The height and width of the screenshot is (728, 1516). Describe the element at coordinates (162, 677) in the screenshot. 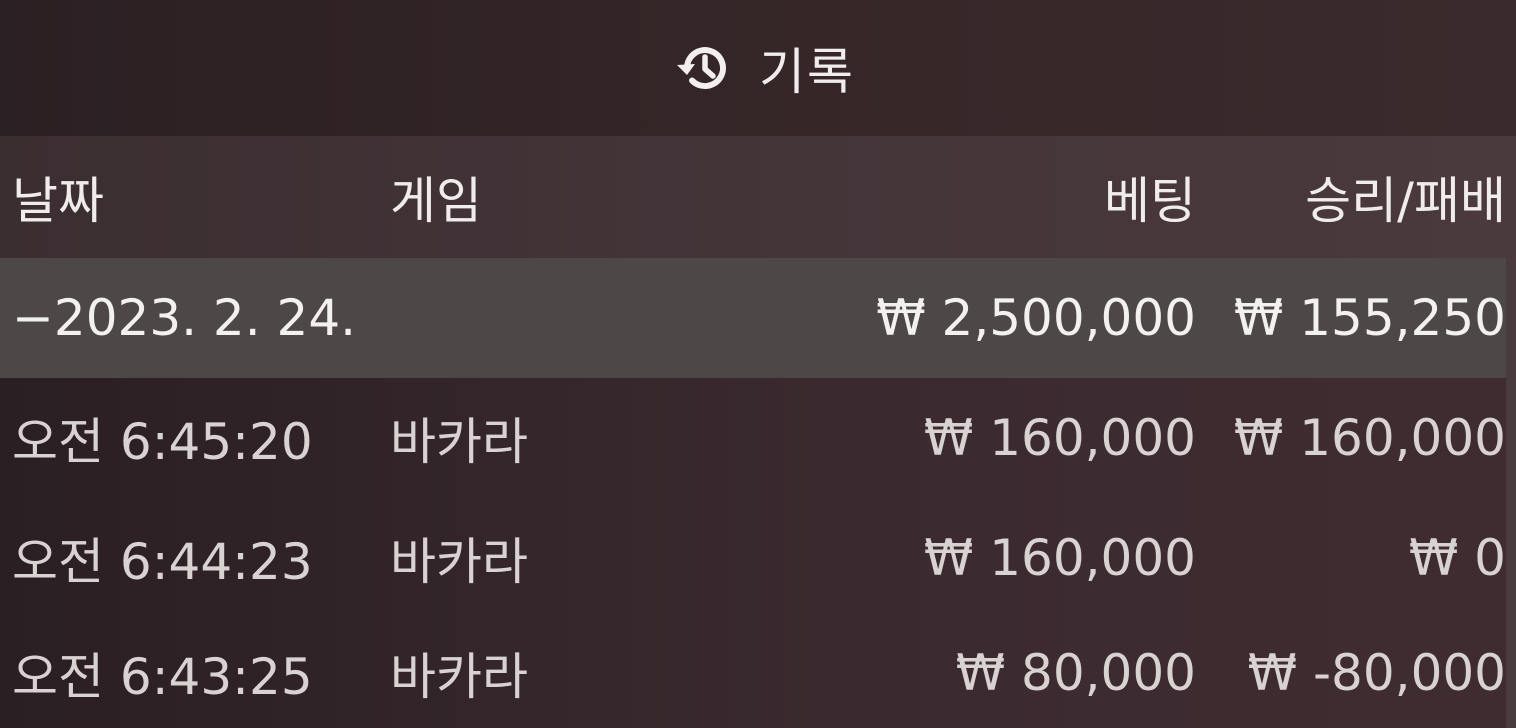

I see `row-time: 오전 6:43:25` at that location.